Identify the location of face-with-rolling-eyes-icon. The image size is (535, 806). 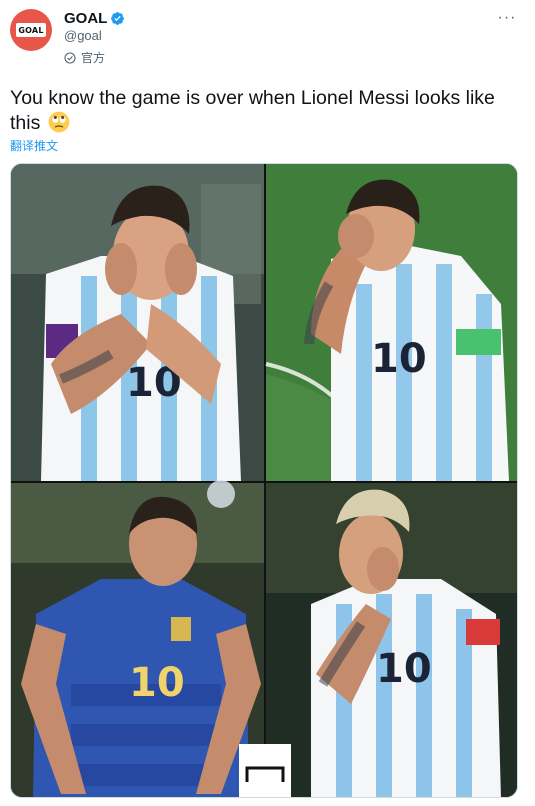
(59, 122).